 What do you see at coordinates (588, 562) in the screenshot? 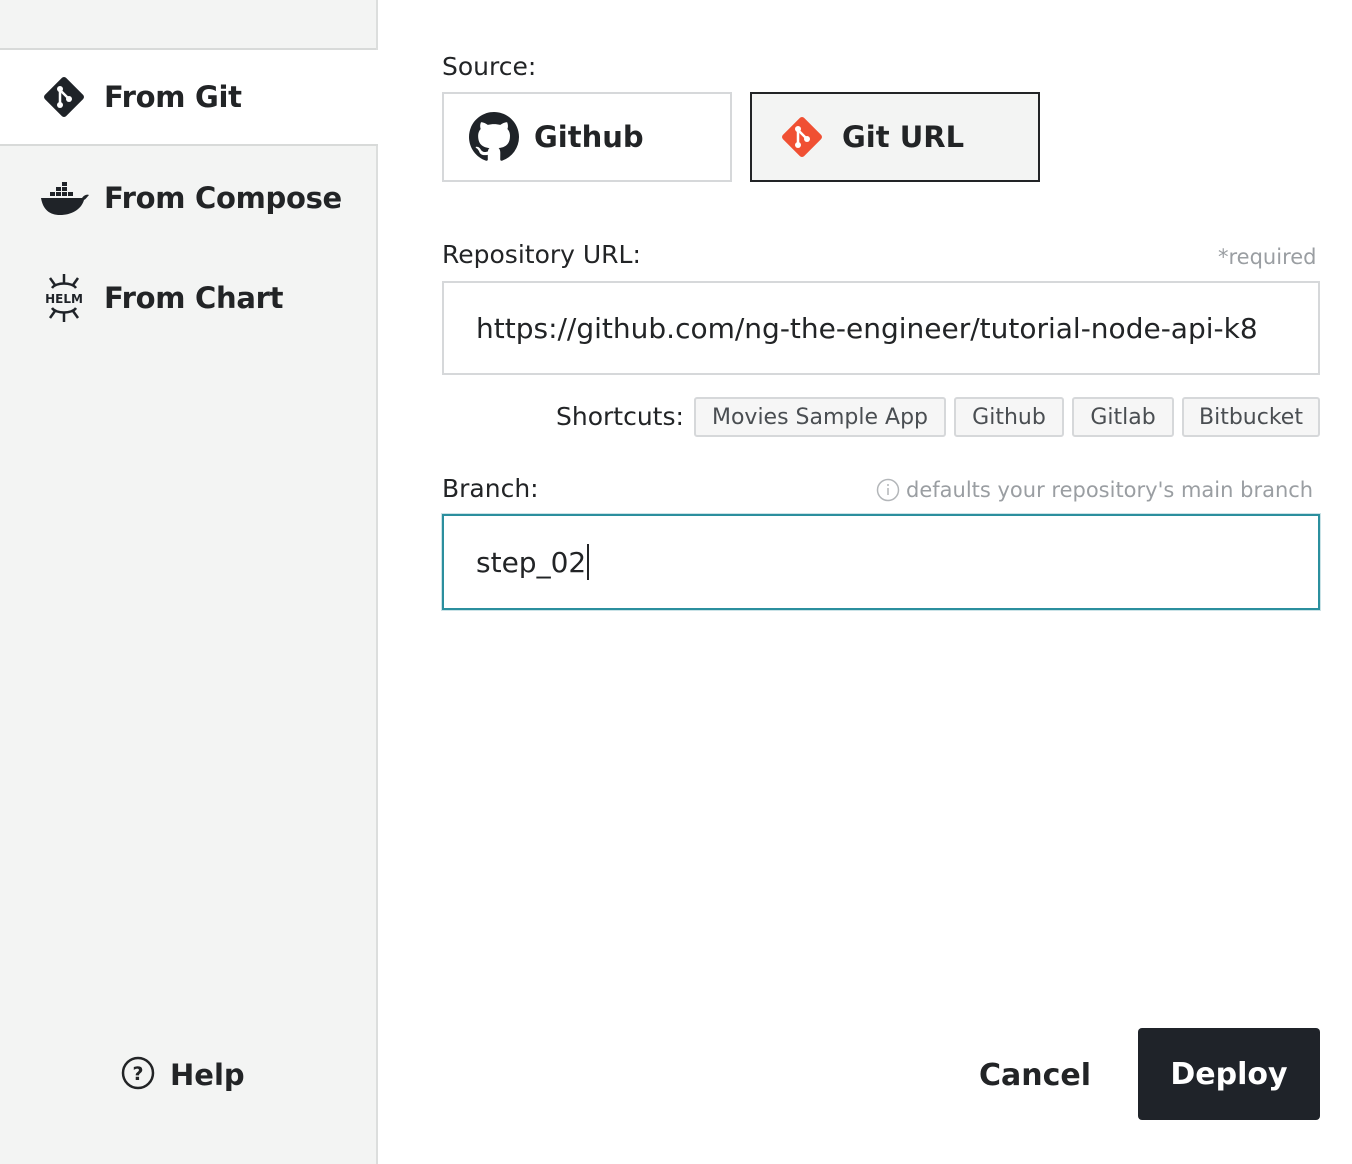
I see `text-caret` at bounding box center [588, 562].